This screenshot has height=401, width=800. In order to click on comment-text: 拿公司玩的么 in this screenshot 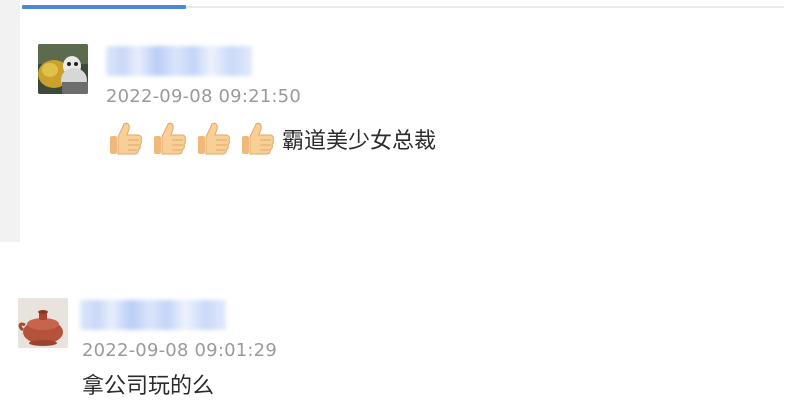, I will do `click(148, 386)`.